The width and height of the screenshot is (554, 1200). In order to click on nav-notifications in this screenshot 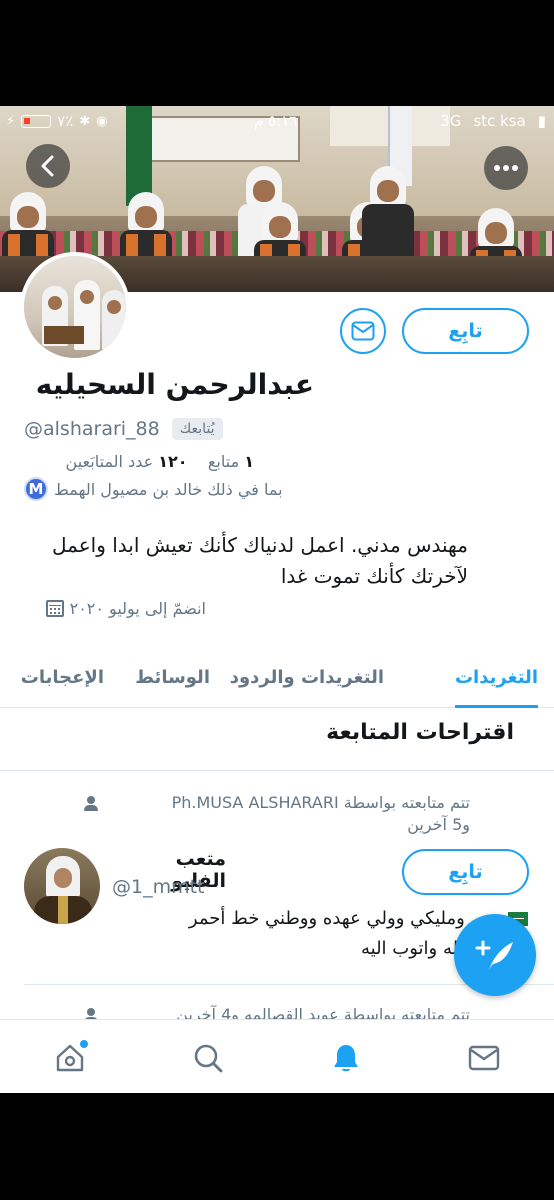, I will do `click(346, 1058)`.